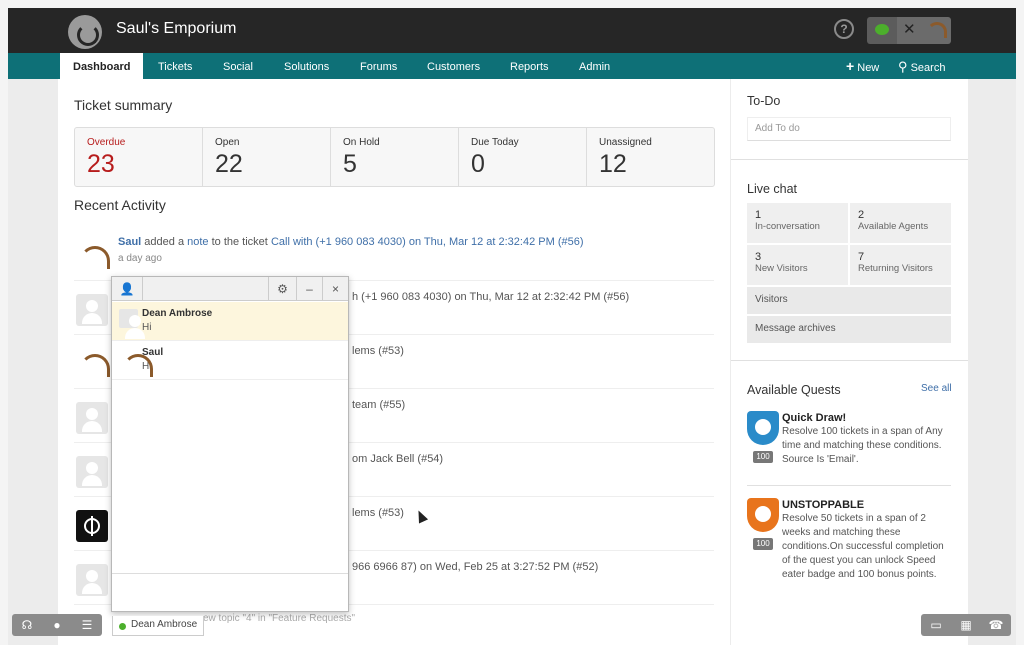  What do you see at coordinates (814, 418) in the screenshot?
I see `quest-name: Quick Draw!` at bounding box center [814, 418].